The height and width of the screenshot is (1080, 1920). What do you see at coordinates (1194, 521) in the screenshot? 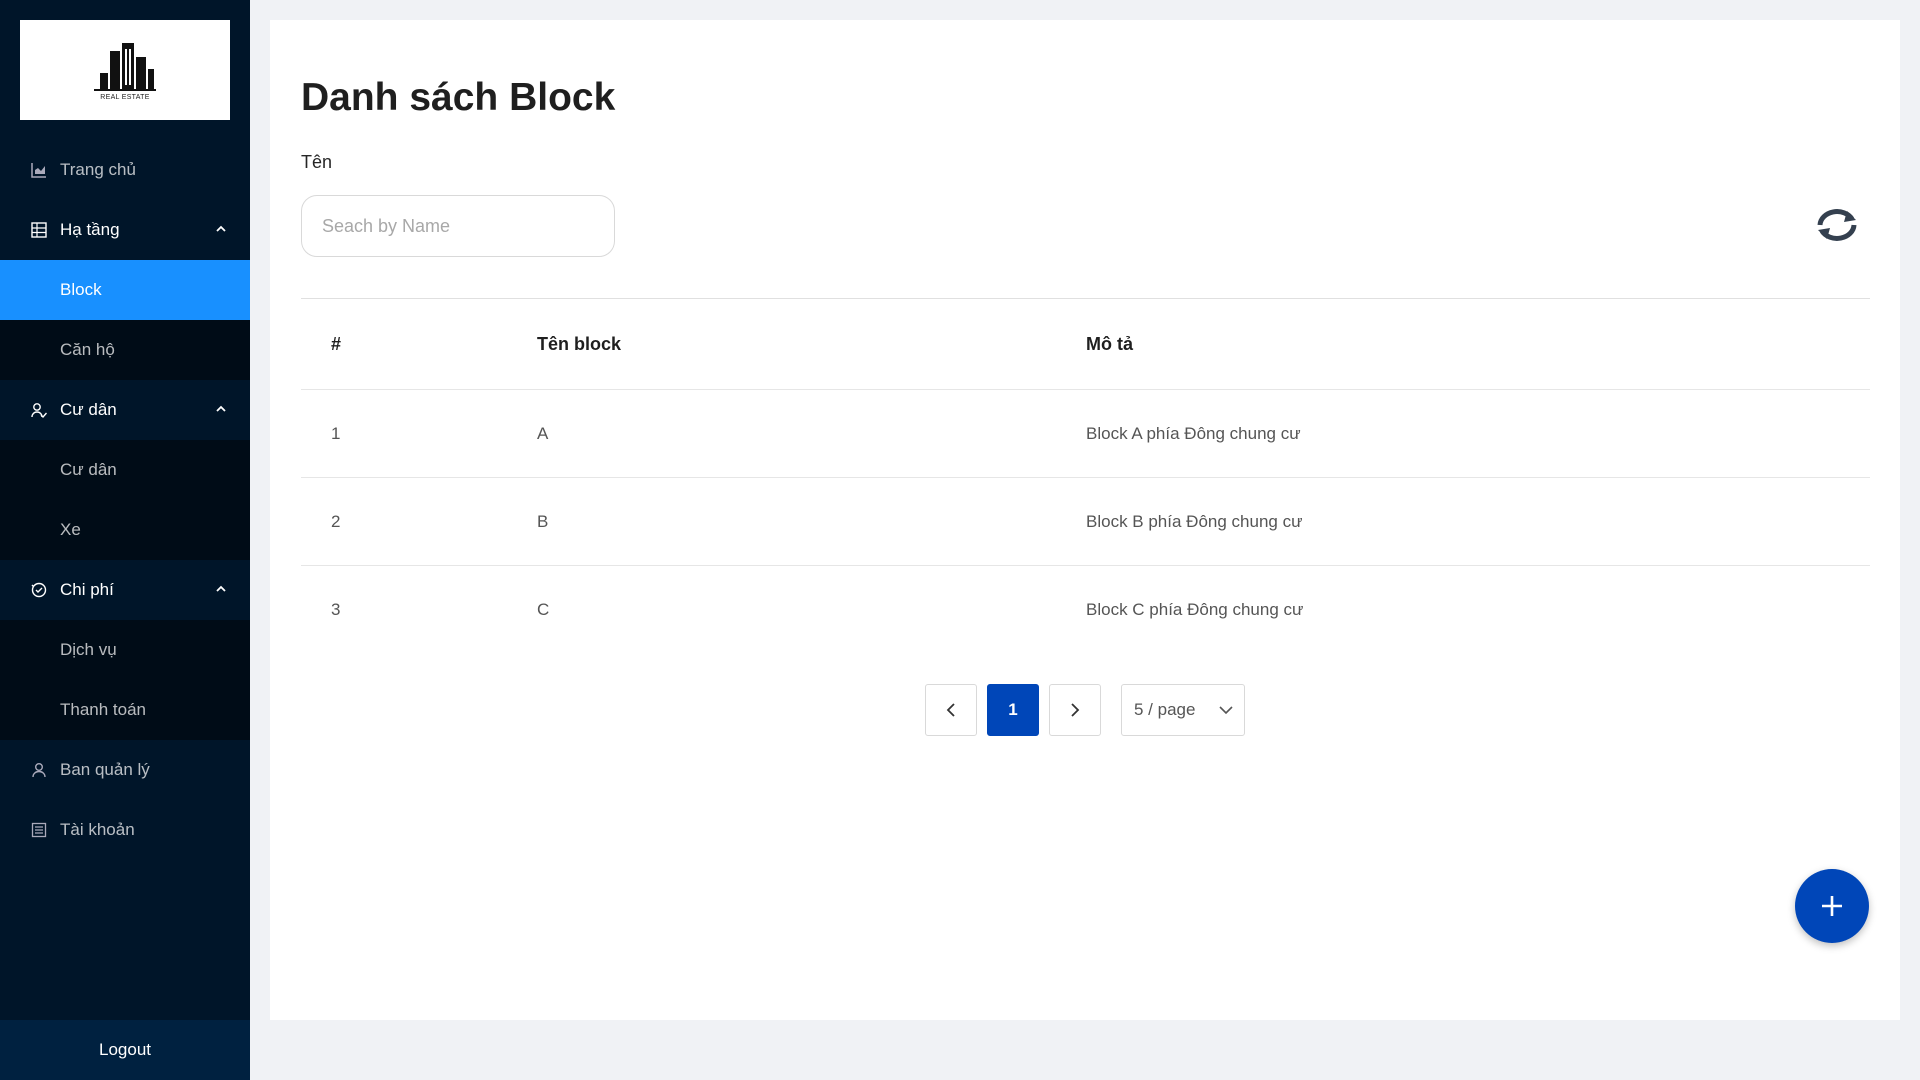
I see `cell-description: Block B phía Đông chung cư` at bounding box center [1194, 521].